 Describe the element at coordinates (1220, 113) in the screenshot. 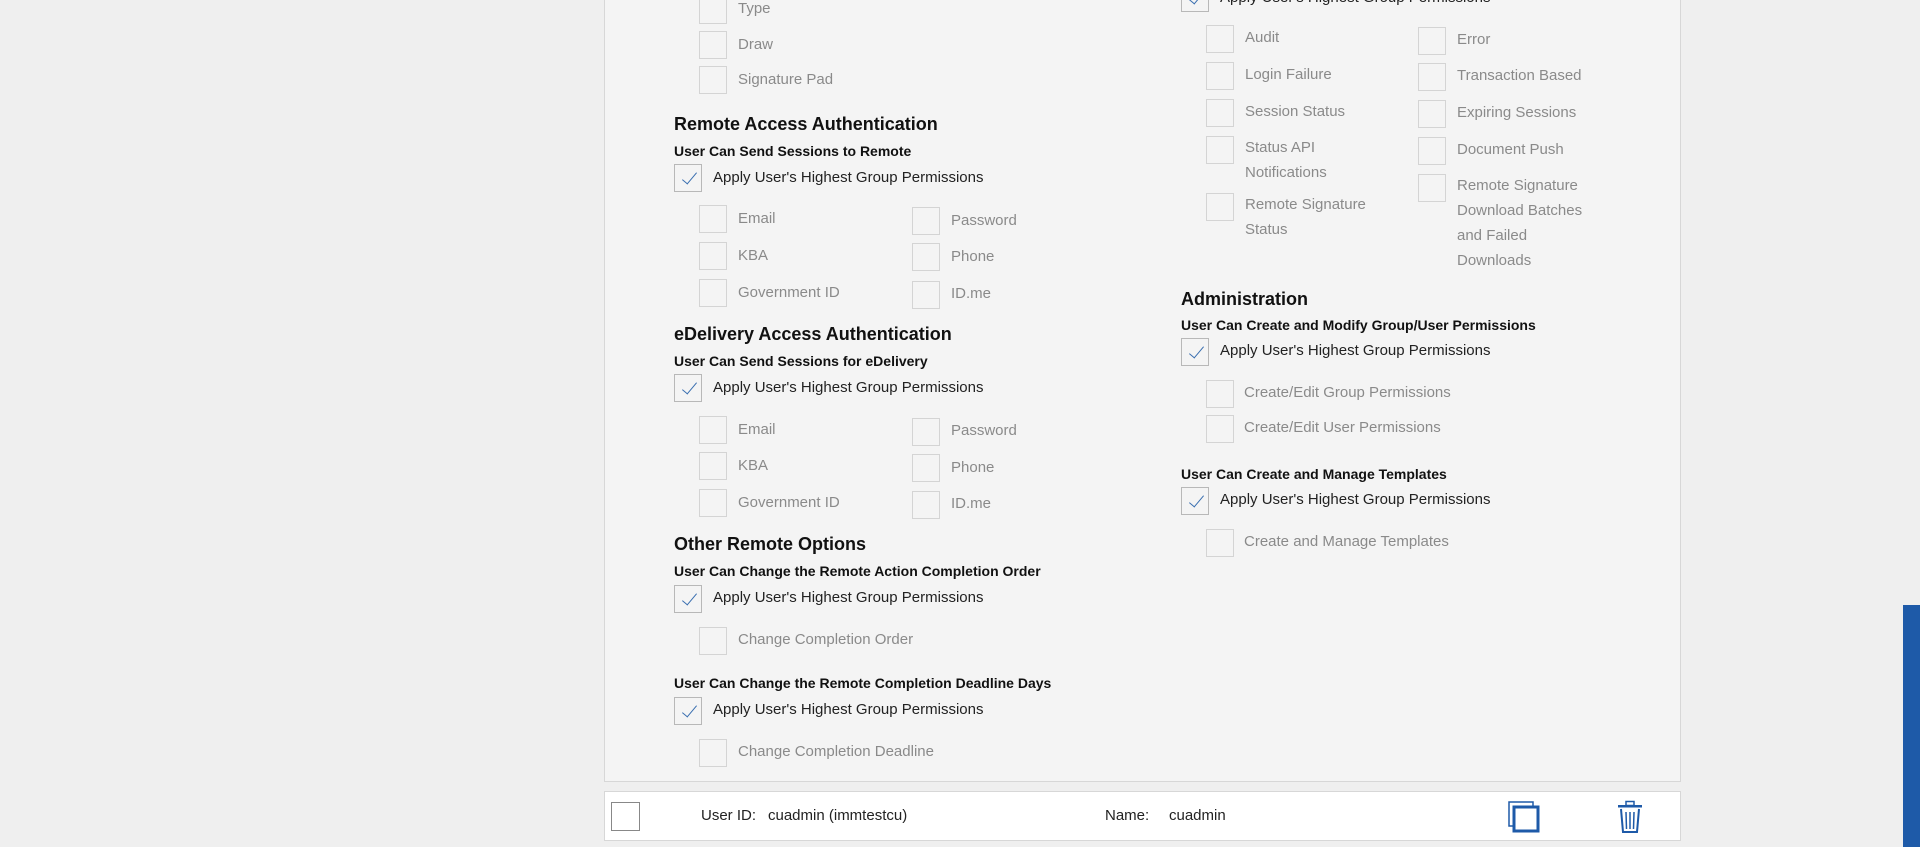

I see `notify-session-status-checkbox` at that location.